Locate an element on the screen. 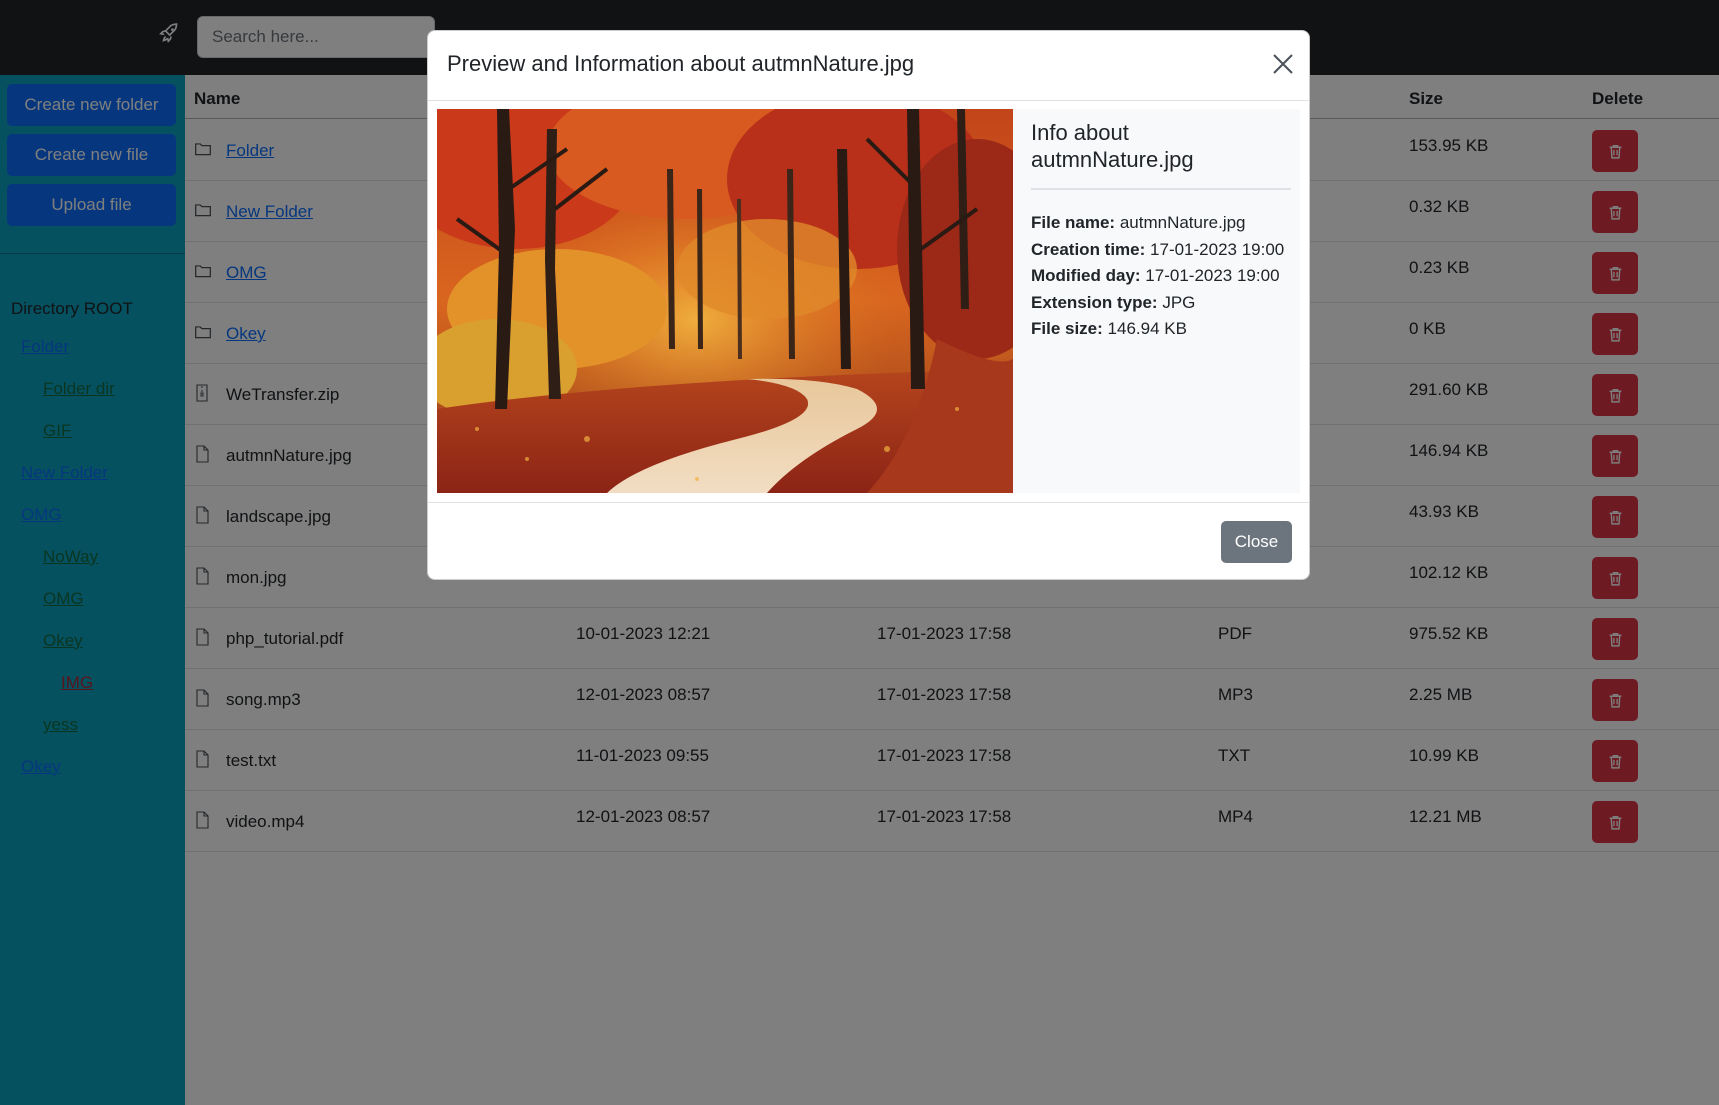 This screenshot has height=1105, width=1719. info-label: File name: is located at coordinates (1073, 222).